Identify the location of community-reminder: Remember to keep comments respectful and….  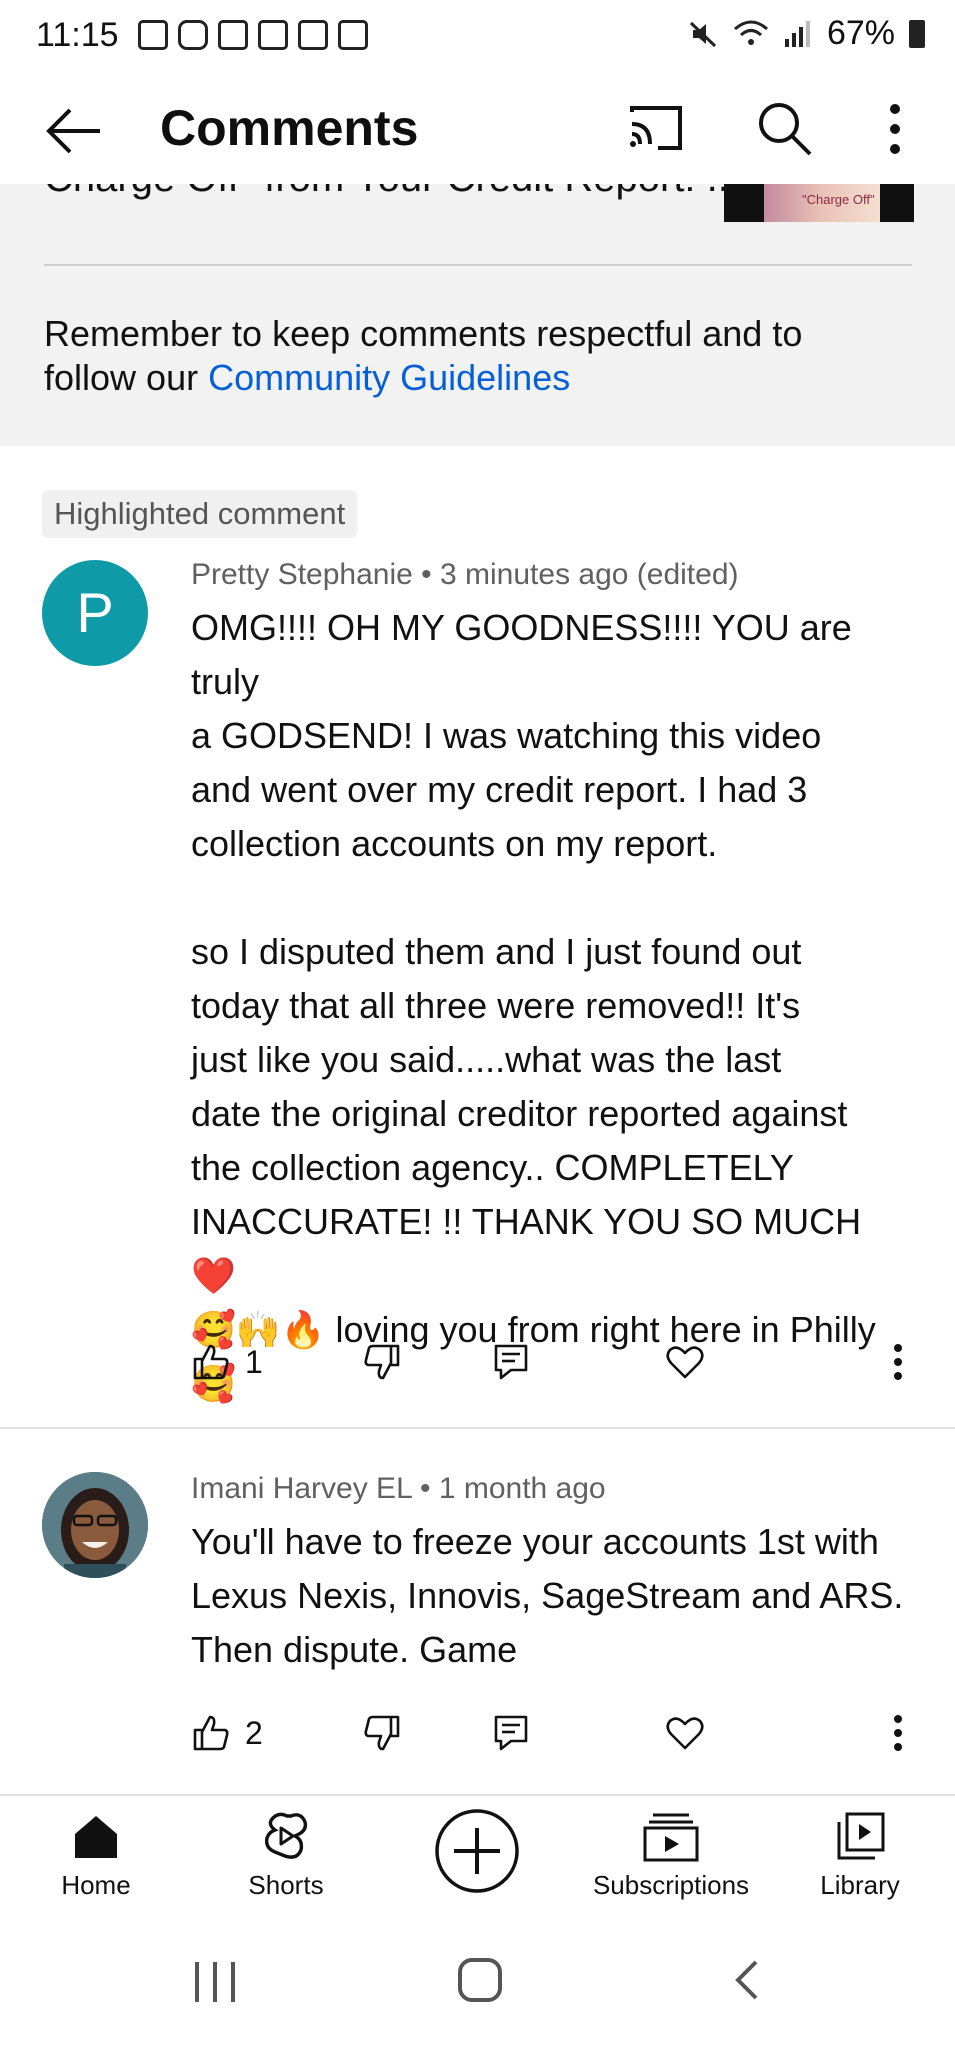
(474, 356).